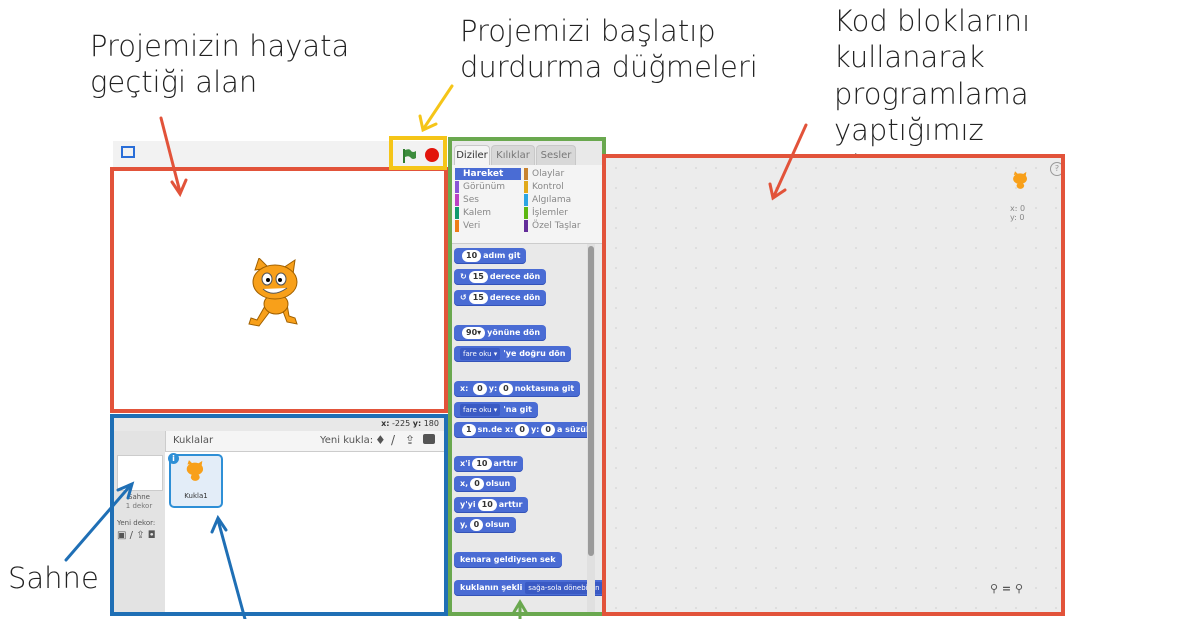 The image size is (1181, 619). Describe the element at coordinates (438, 107) in the screenshot. I see `arrow-start-stop` at that location.